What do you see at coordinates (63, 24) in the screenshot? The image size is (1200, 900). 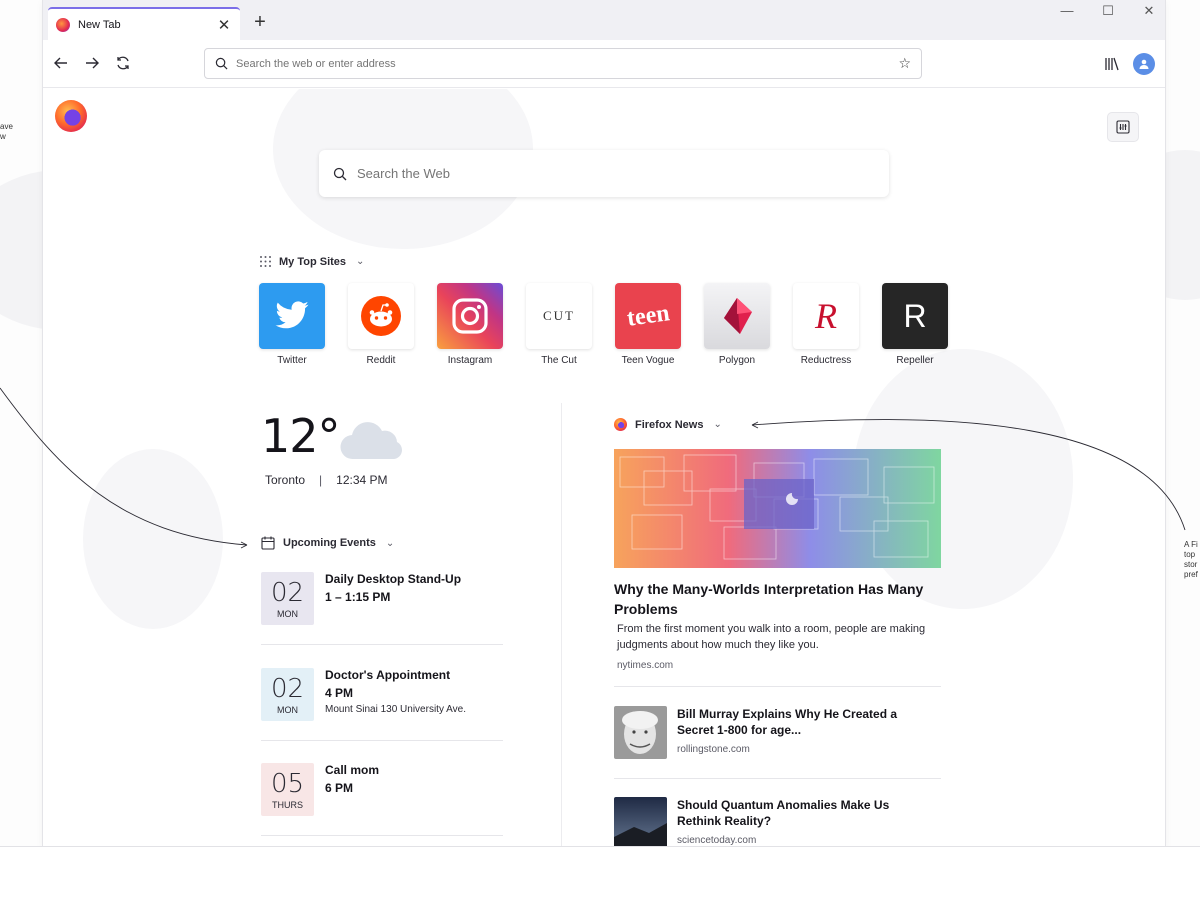 I see `firefox-favicon-icon` at bounding box center [63, 24].